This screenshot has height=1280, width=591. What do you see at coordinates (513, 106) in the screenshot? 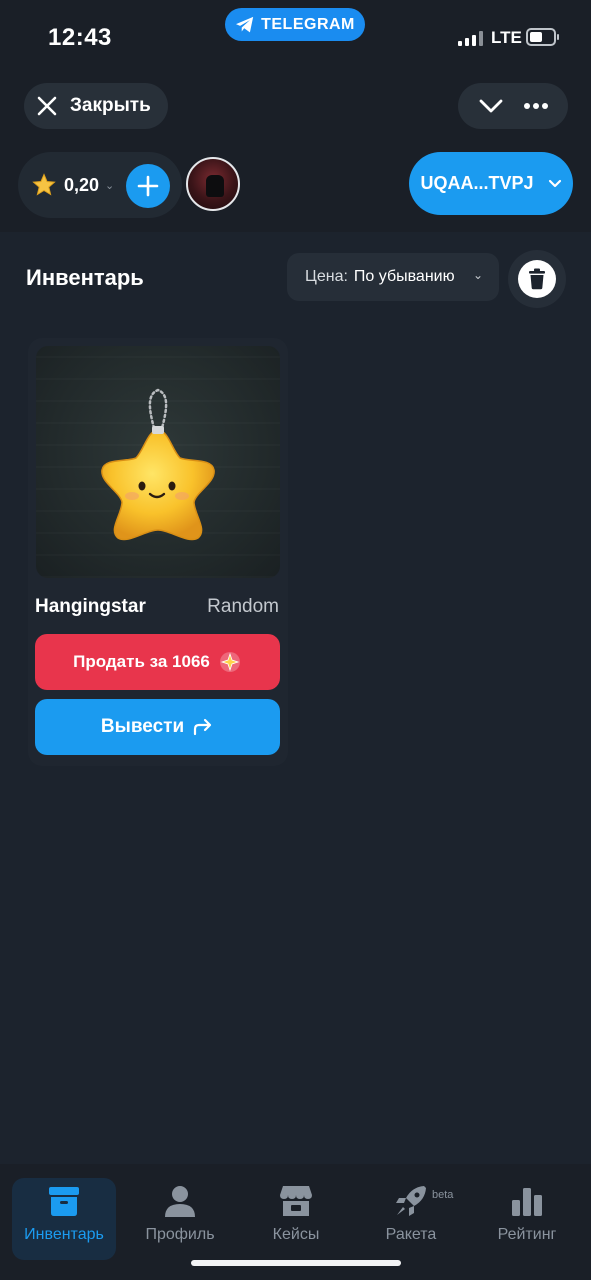
I see `menu-pill` at bounding box center [513, 106].